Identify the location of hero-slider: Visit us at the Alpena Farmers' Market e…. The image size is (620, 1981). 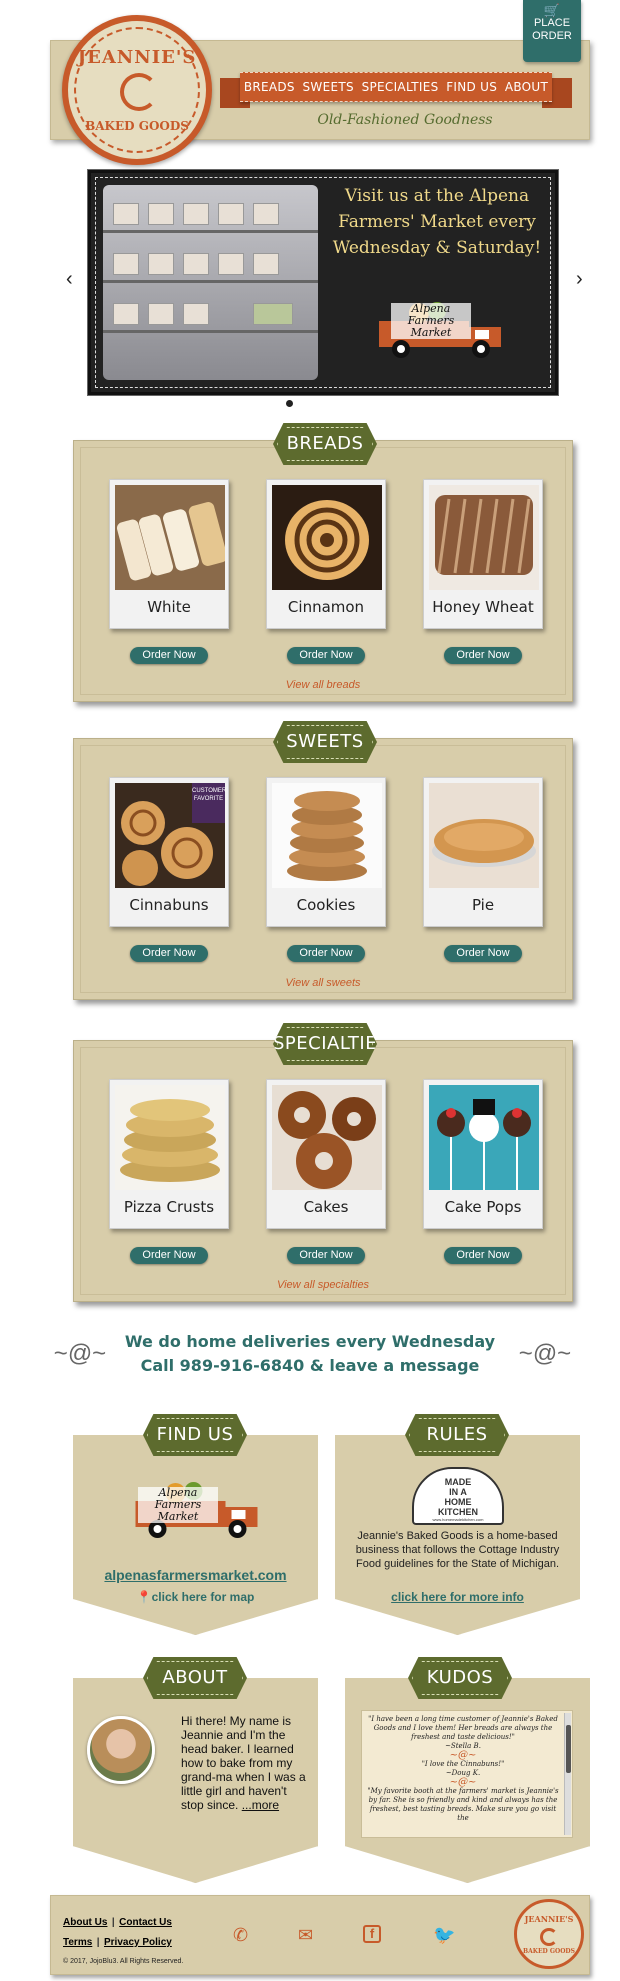
(323, 282).